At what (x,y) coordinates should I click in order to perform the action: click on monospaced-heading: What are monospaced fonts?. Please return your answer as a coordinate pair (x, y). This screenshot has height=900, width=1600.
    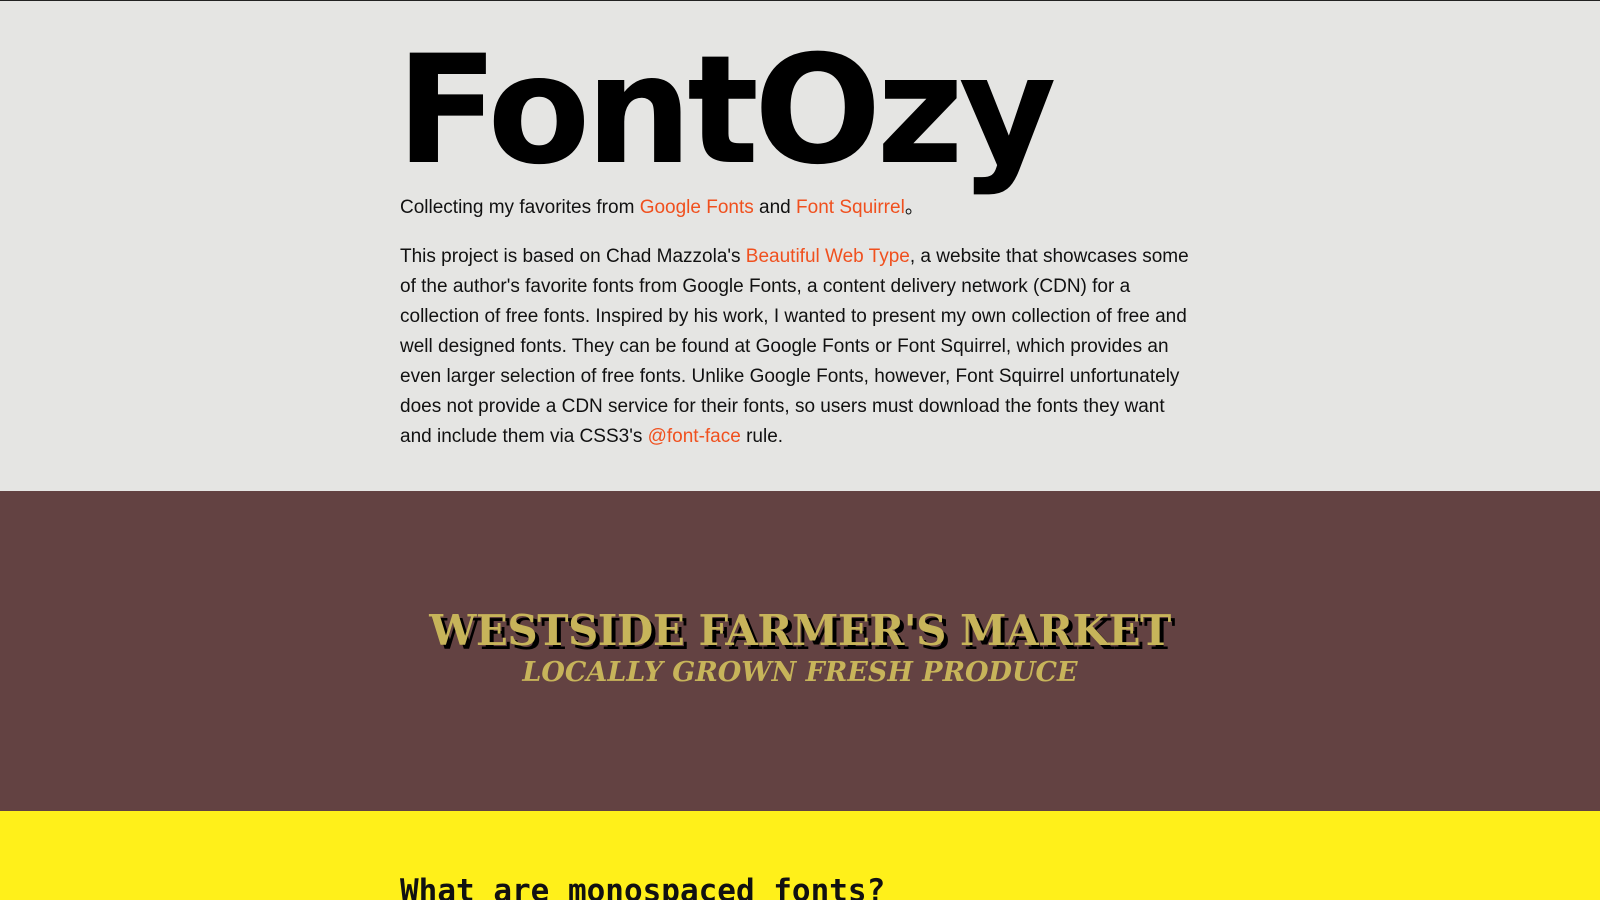
    Looking at the image, I should click on (643, 886).